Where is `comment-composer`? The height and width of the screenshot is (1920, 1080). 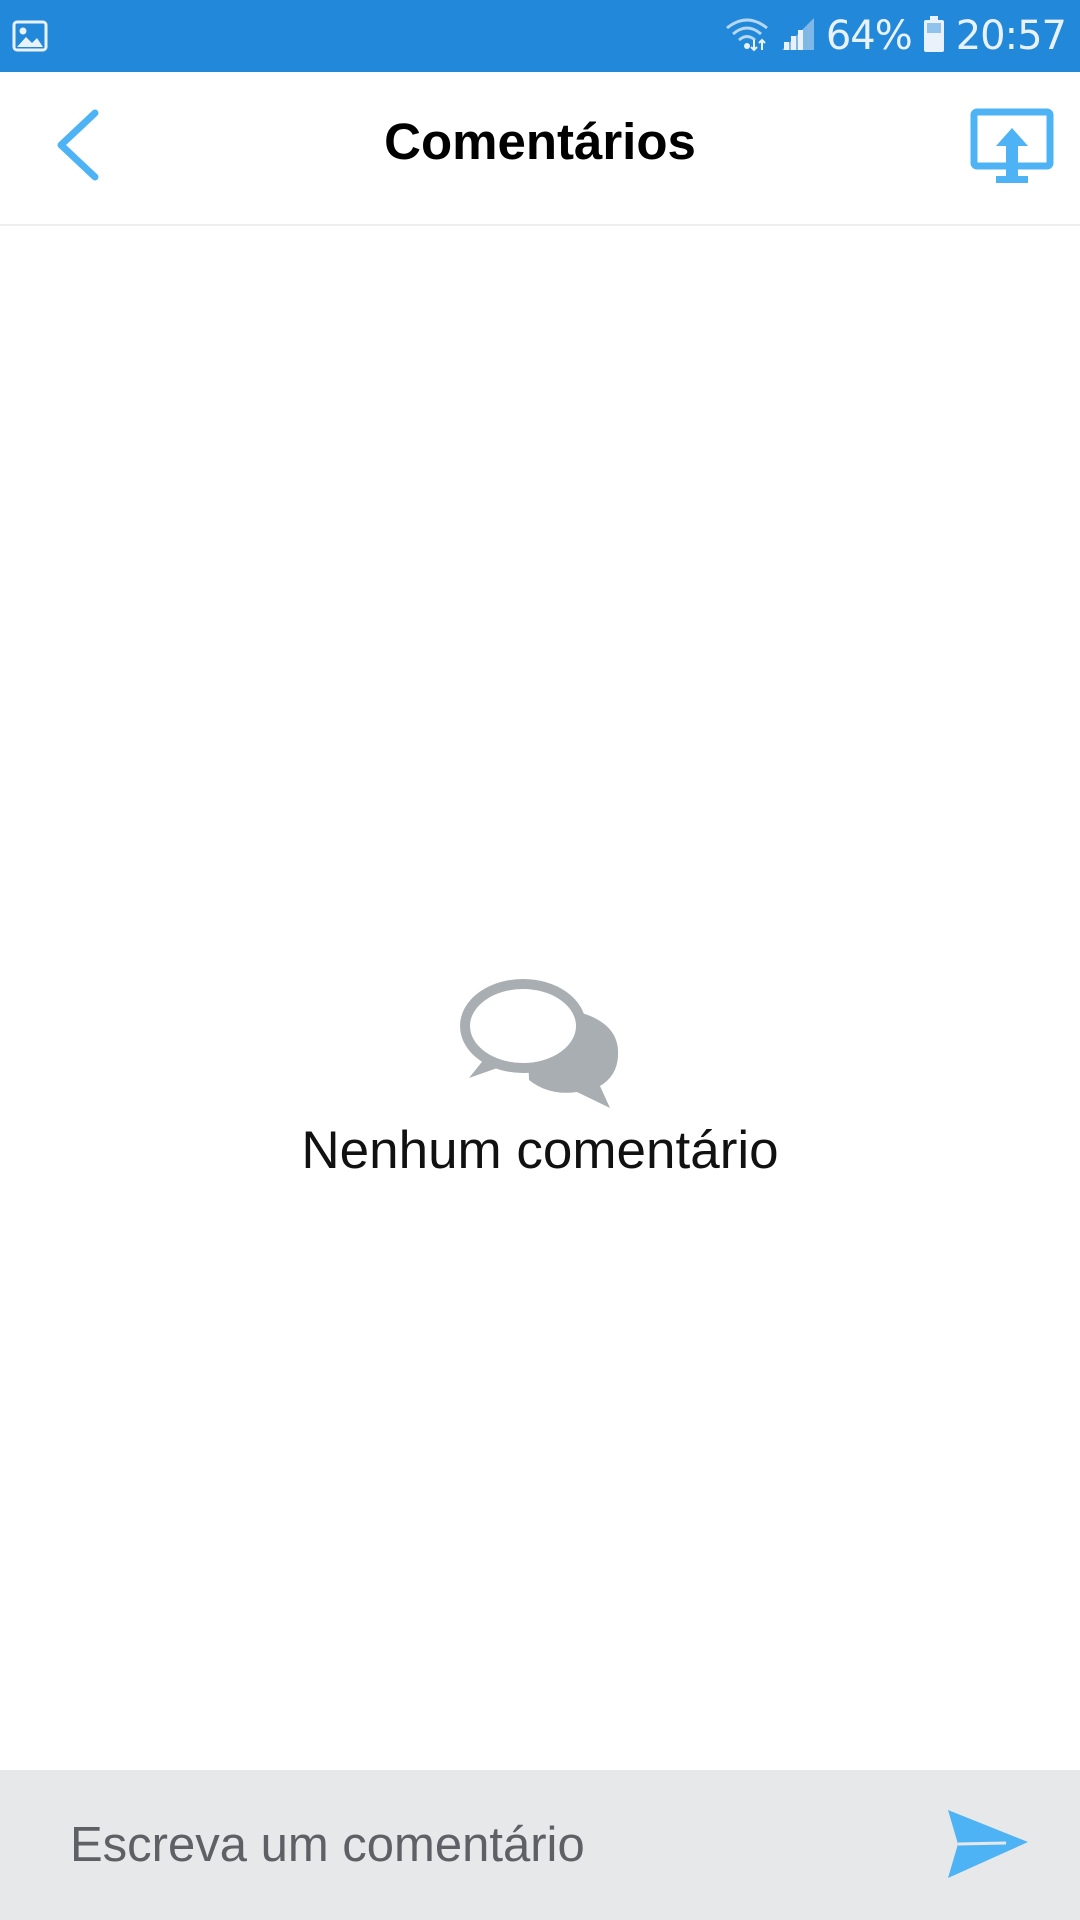 comment-composer is located at coordinates (540, 1845).